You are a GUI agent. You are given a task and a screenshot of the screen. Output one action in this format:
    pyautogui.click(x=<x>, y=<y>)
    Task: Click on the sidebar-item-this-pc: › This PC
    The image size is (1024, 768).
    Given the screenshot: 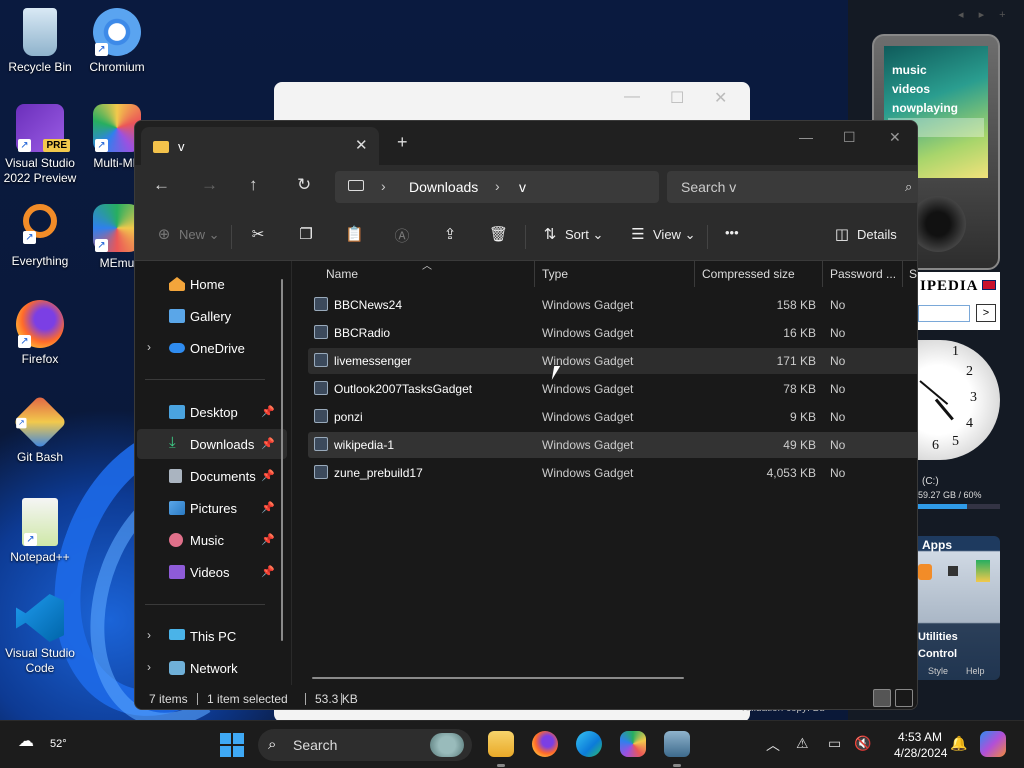 What is the action you would take?
    pyautogui.click(x=212, y=636)
    